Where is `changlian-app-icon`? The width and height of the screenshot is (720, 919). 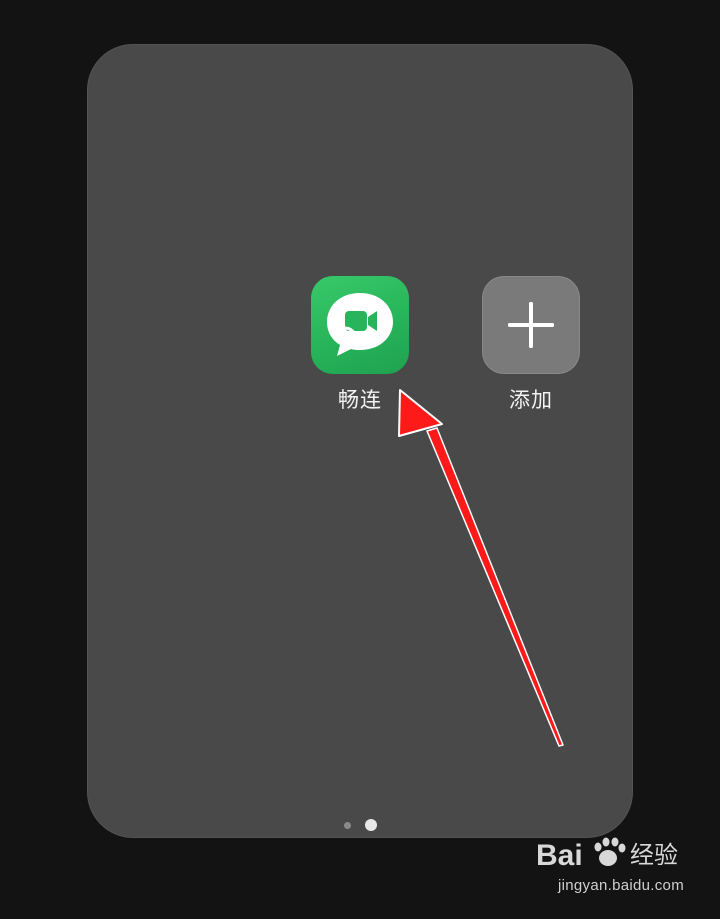
changlian-app-icon is located at coordinates (360, 325).